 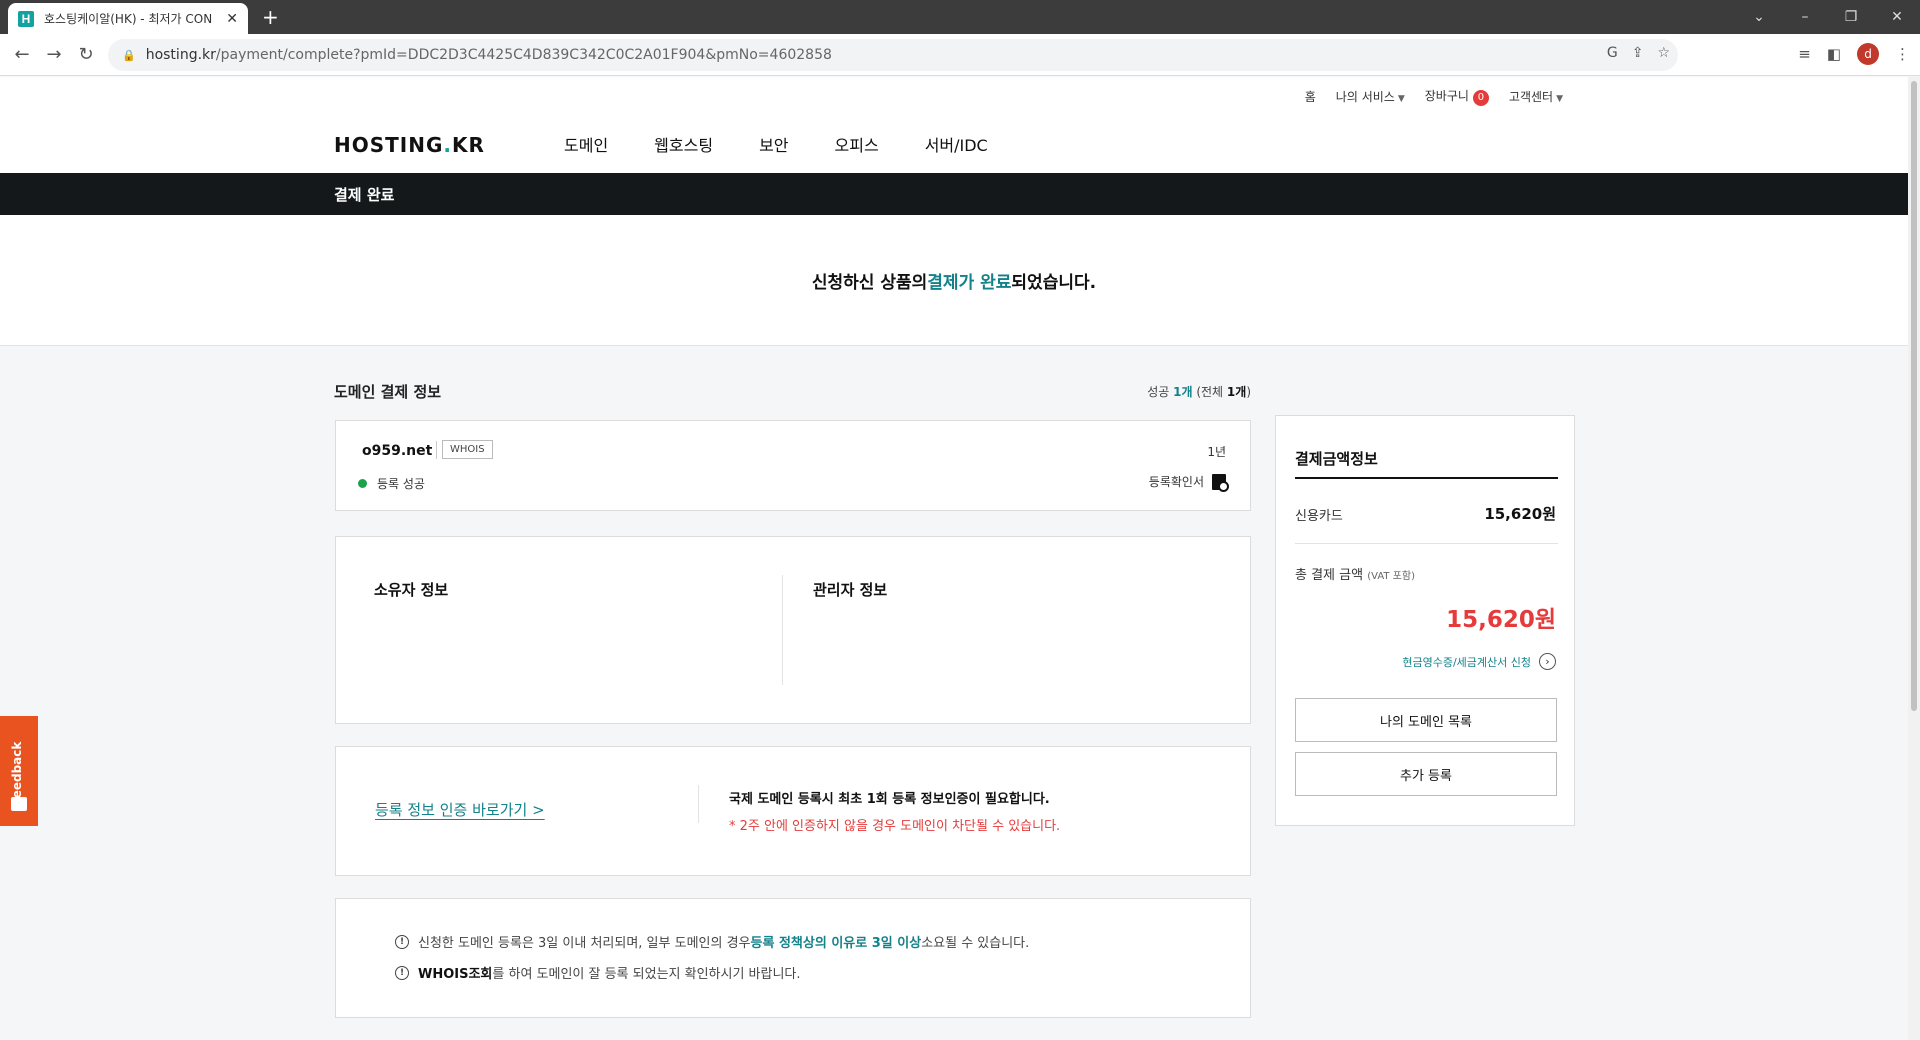 I want to click on count-total: 1개, so click(x=1236, y=392).